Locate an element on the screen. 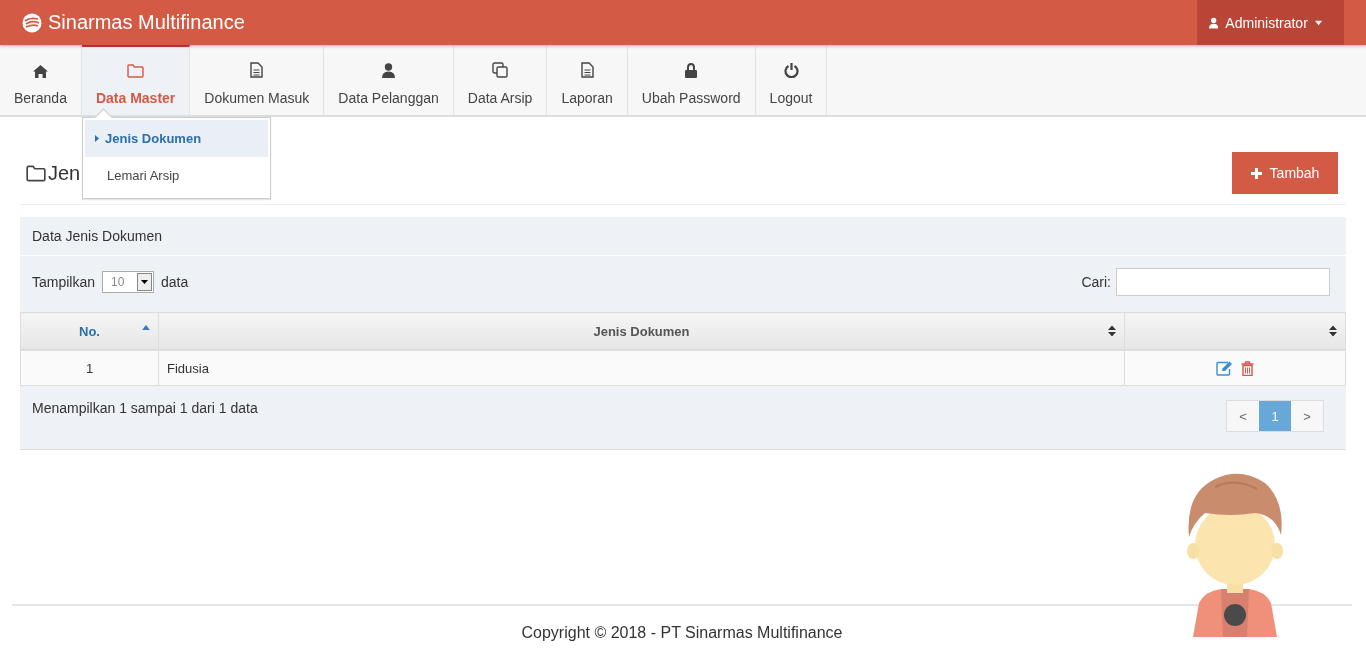  column-header: Jenis Dokumen is located at coordinates (641, 331).